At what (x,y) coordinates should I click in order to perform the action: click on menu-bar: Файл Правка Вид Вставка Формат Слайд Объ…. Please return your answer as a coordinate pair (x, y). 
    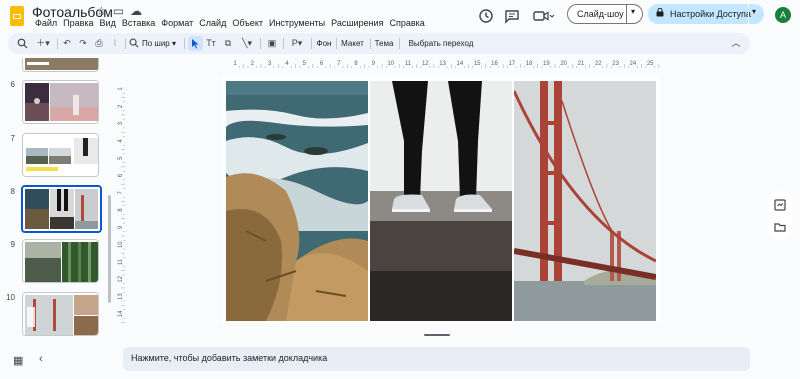
    Looking at the image, I should click on (230, 23).